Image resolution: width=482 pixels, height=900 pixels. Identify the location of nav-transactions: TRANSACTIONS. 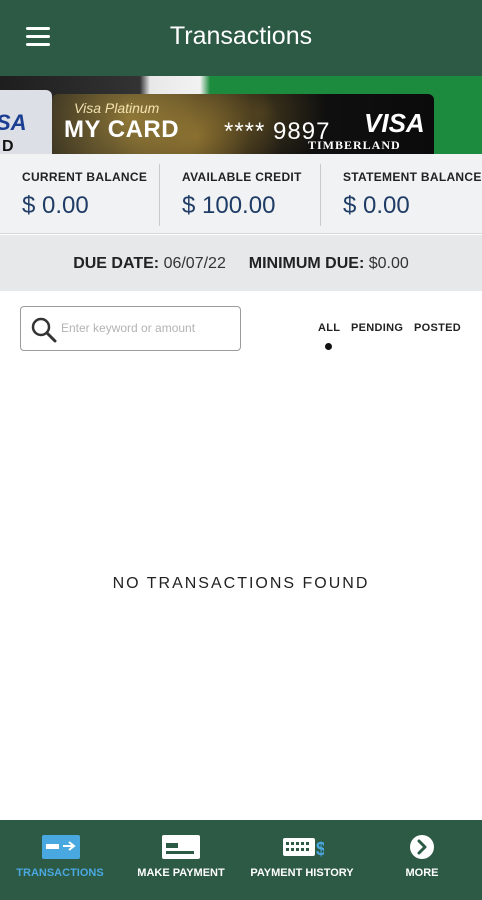
(60, 860).